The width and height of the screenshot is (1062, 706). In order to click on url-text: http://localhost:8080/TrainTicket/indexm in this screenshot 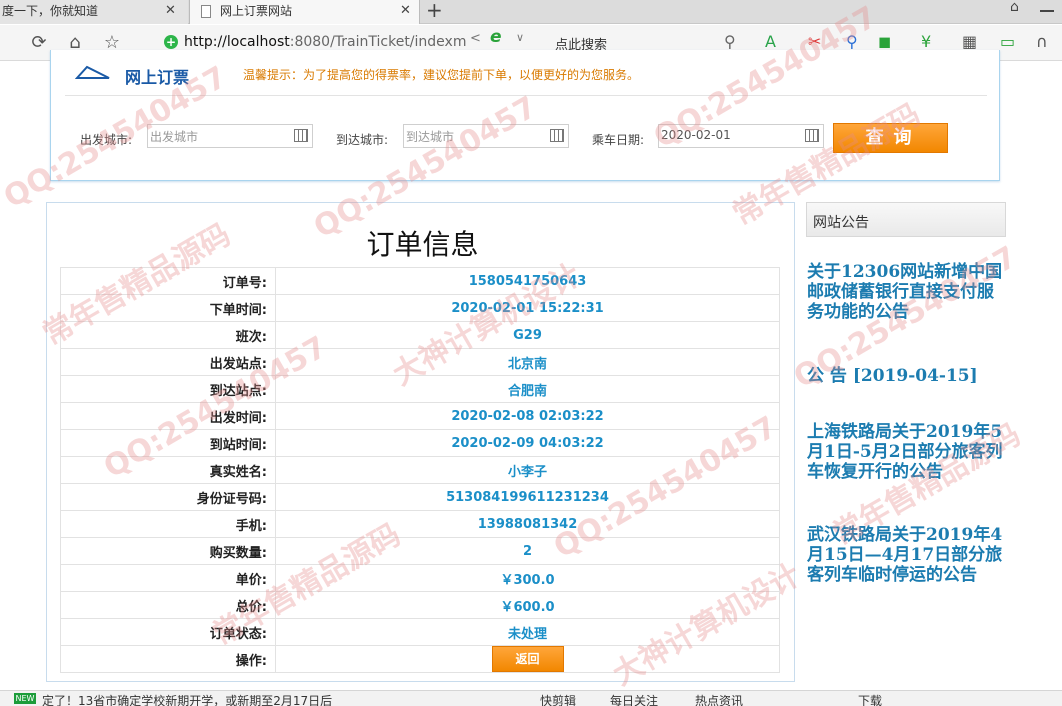, I will do `click(325, 42)`.